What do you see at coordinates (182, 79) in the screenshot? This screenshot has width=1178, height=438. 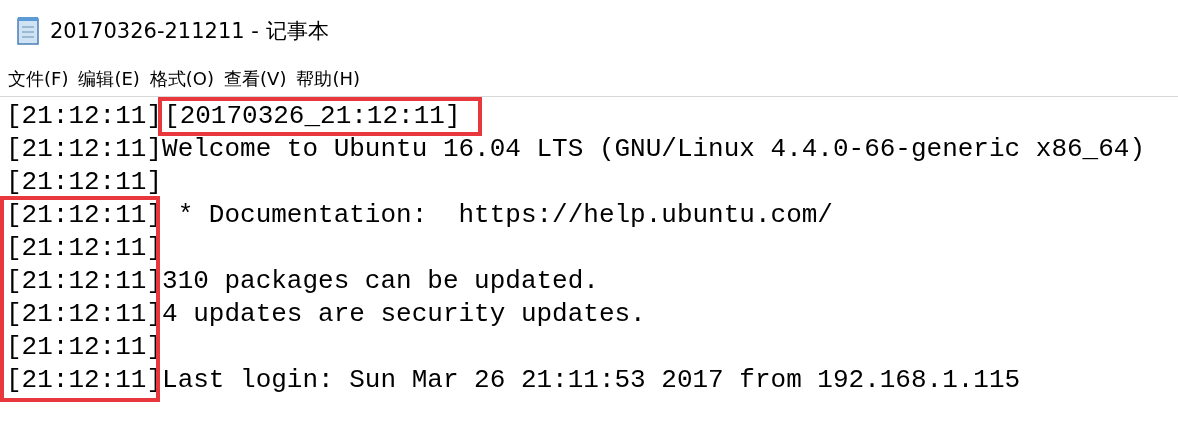 I see `menu-item: 格式(O)` at bounding box center [182, 79].